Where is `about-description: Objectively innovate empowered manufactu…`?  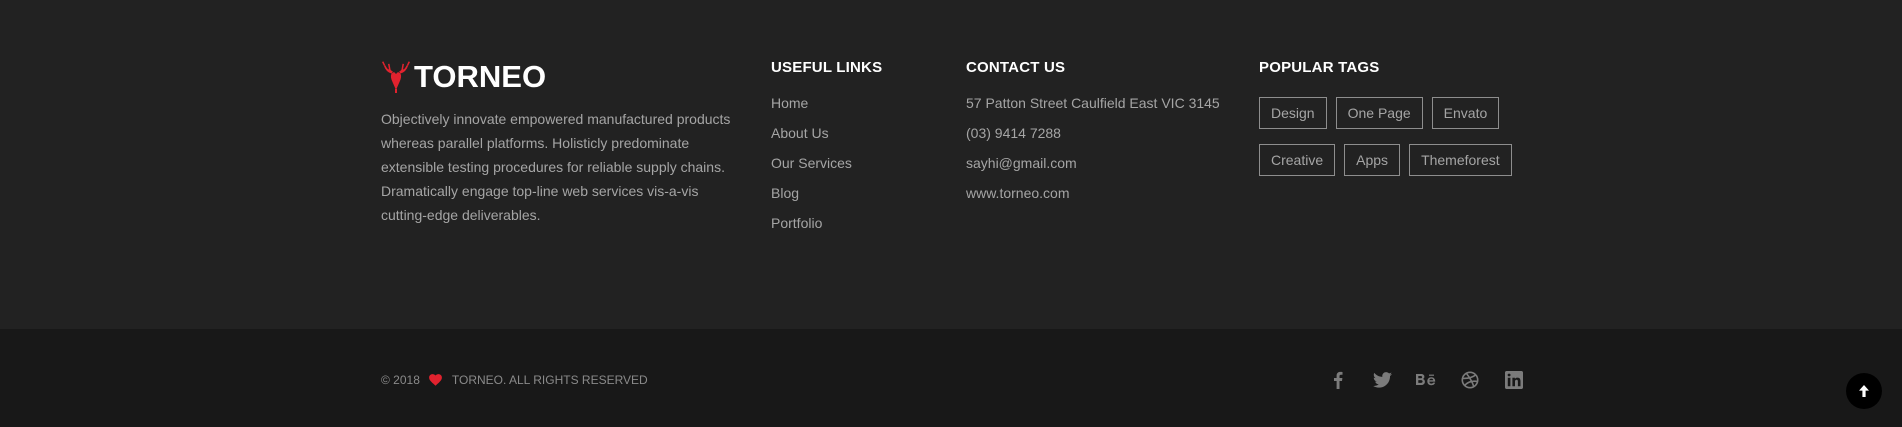
about-description: Objectively innovate empowered manufactu… is located at coordinates (556, 167).